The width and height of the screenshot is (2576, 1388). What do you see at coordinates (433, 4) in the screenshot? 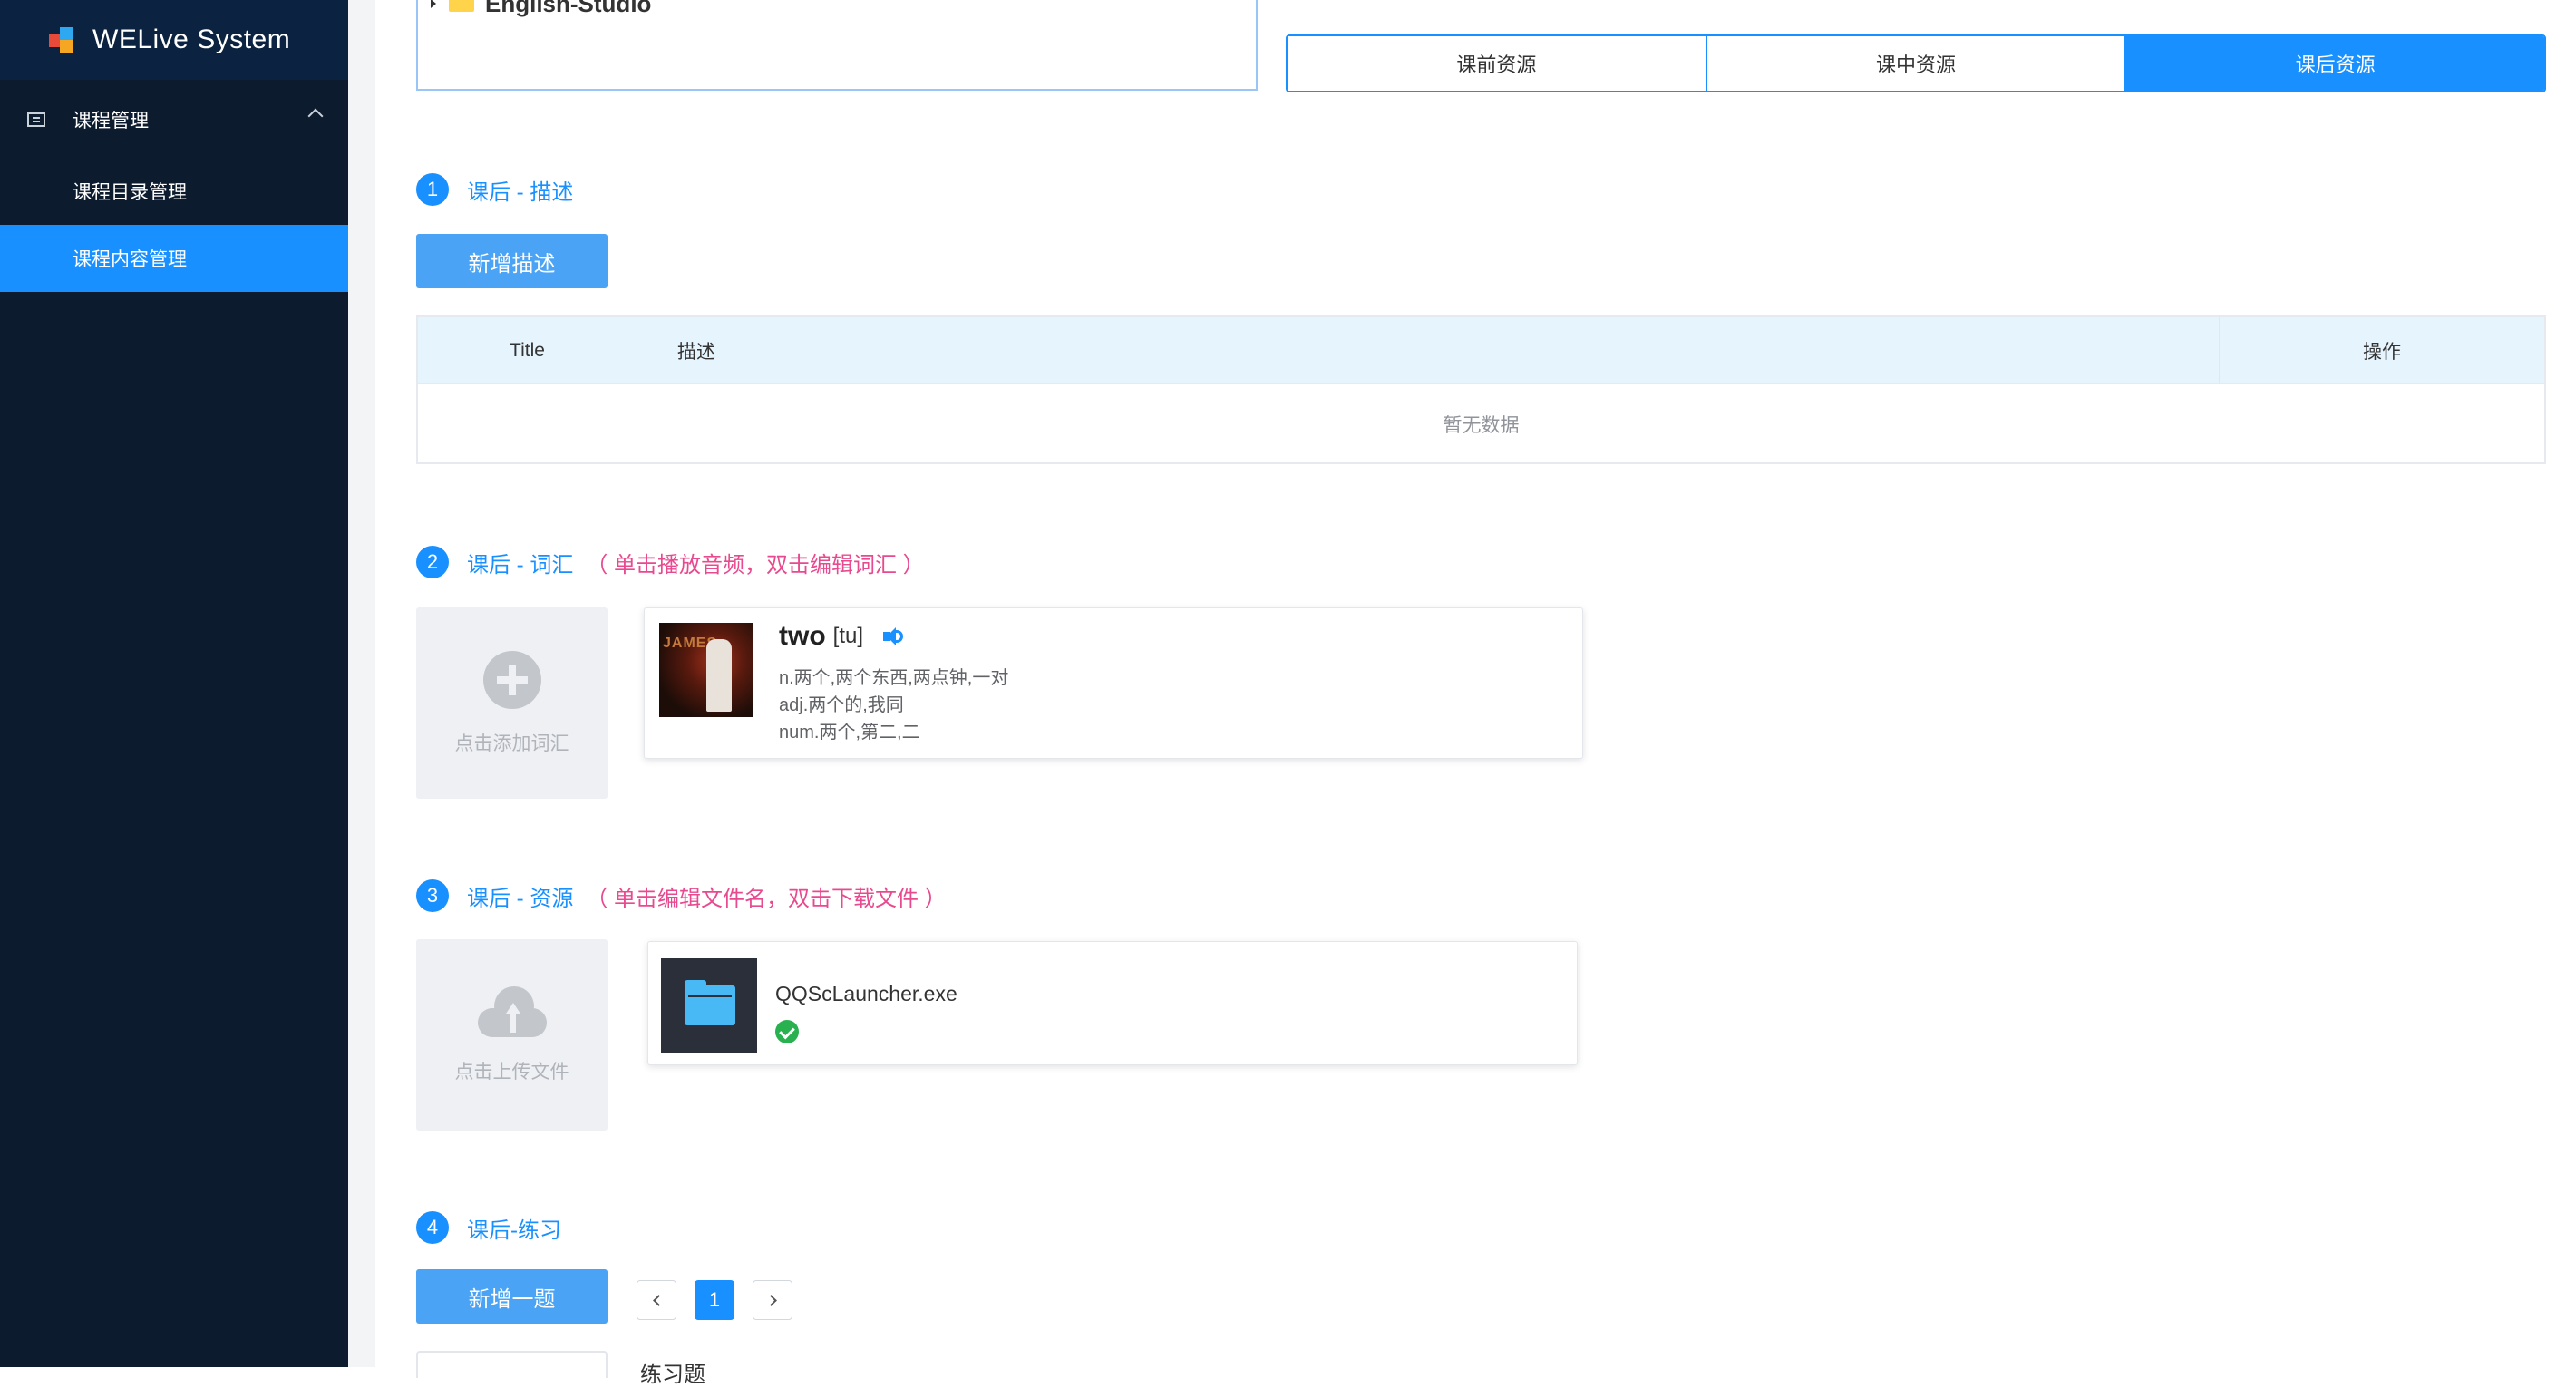
I see `caret-right-icon` at bounding box center [433, 4].